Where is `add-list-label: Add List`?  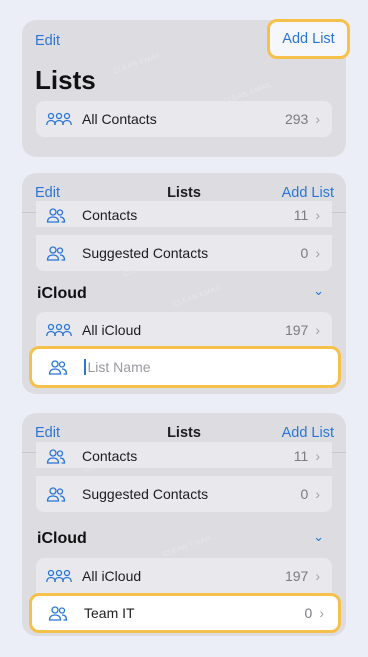 add-list-label: Add List is located at coordinates (308, 39).